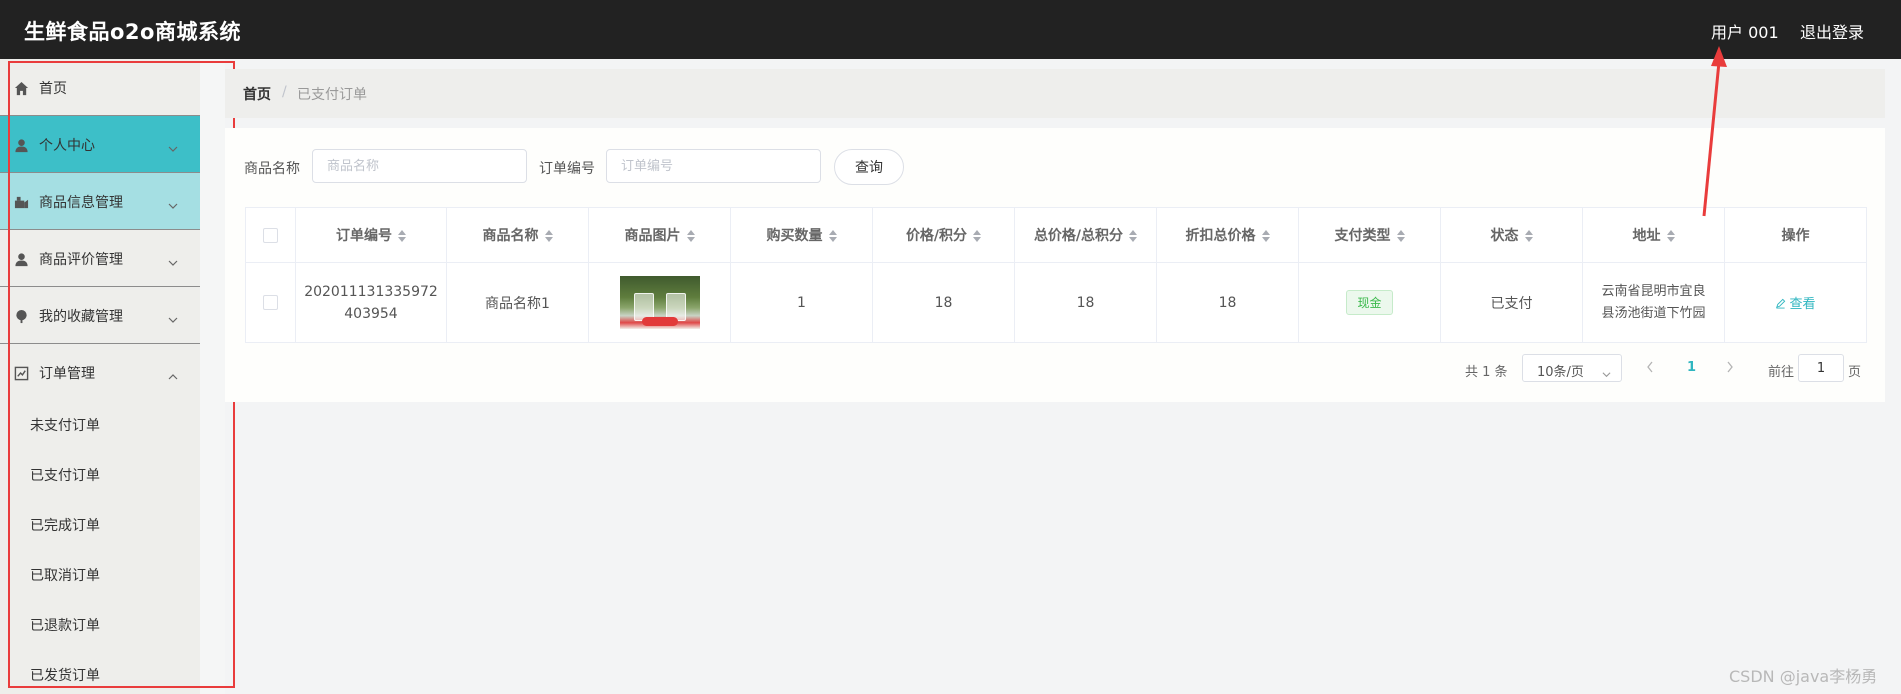 The image size is (1901, 694). I want to click on chevron-up-icon, so click(173, 373).